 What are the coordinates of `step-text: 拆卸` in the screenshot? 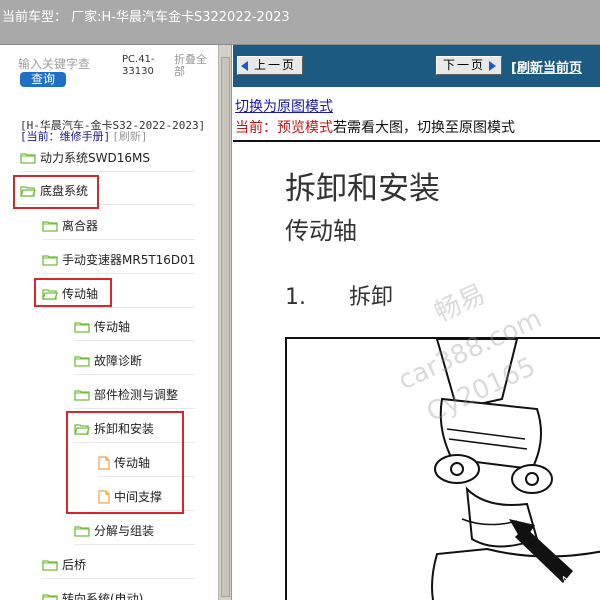 It's located at (371, 297).